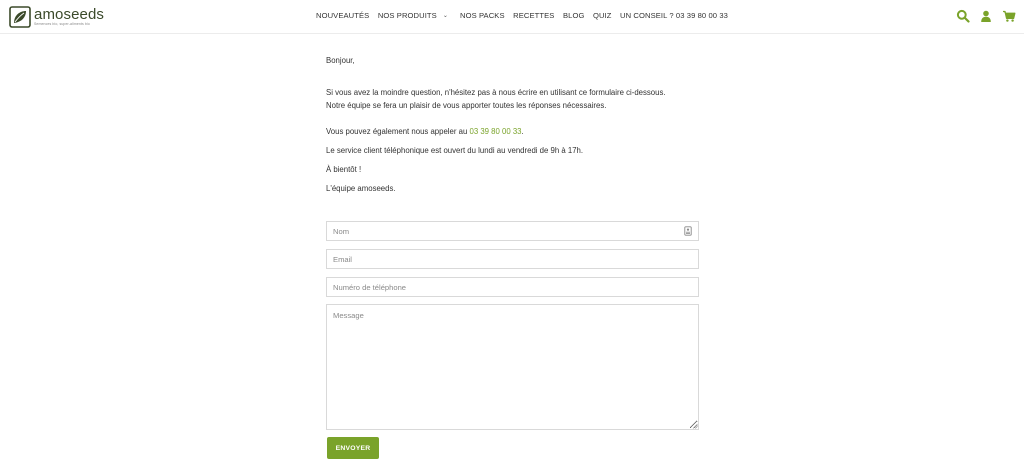 Image resolution: width=1024 pixels, height=472 pixels. Describe the element at coordinates (688, 231) in the screenshot. I see `contact-card-icon` at that location.